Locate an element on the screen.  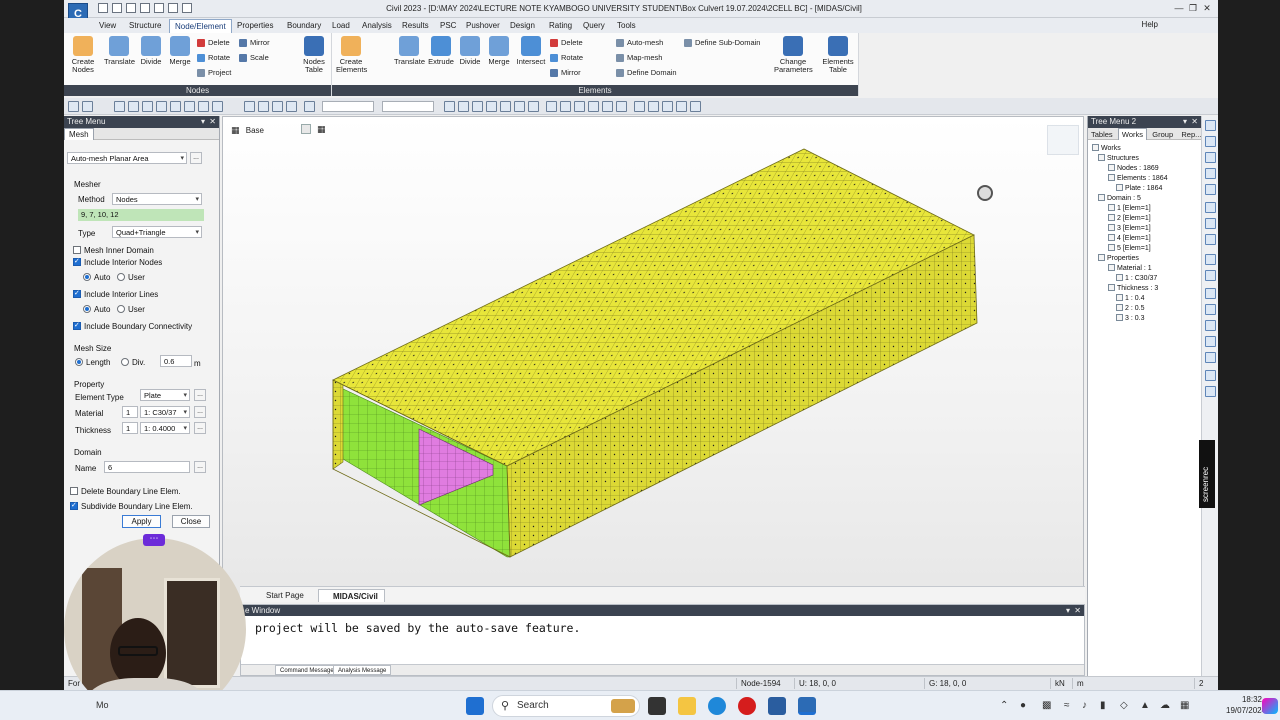
new-file-icon is located at coordinates (103, 8).